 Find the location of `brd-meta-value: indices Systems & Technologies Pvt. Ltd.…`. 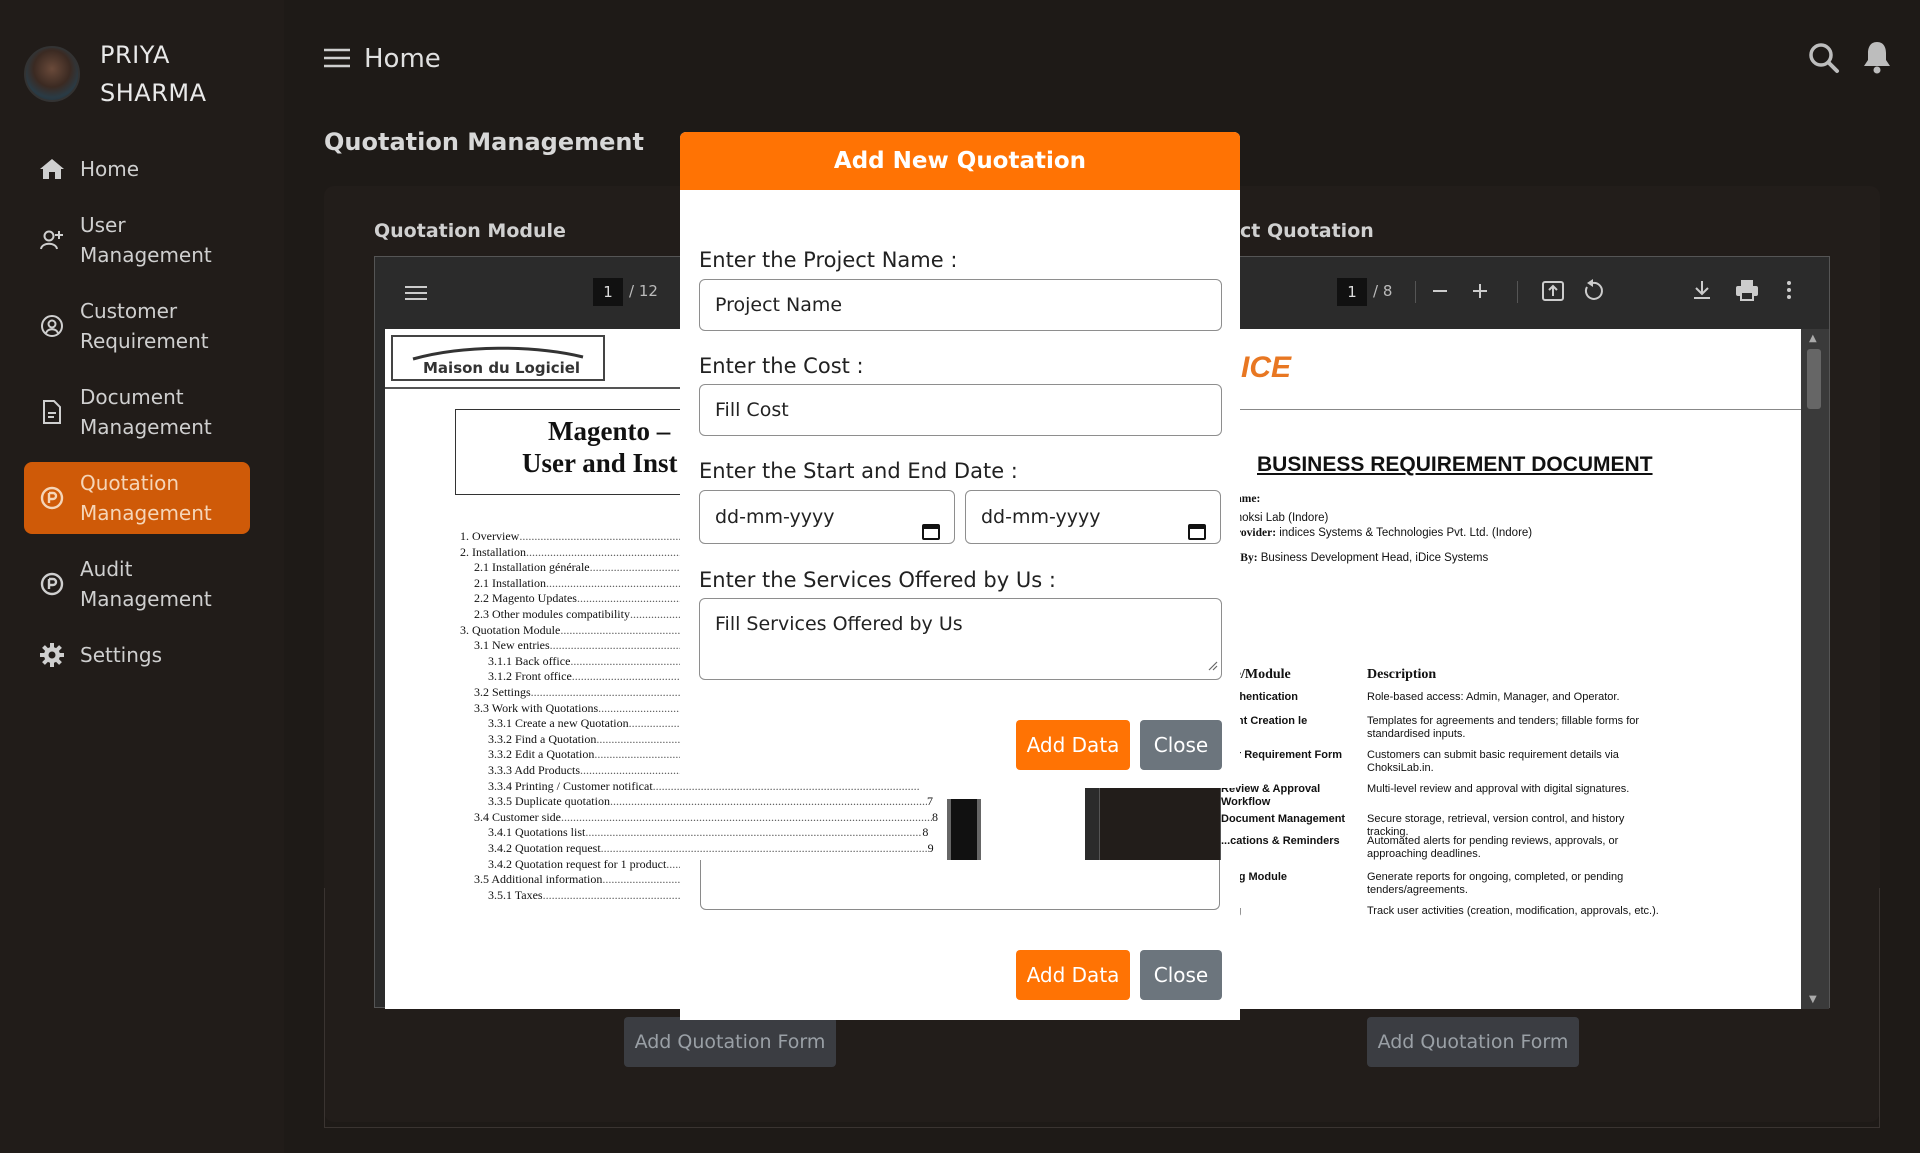

brd-meta-value: indices Systems & Technologies Pvt. Ltd.… is located at coordinates (1404, 533).